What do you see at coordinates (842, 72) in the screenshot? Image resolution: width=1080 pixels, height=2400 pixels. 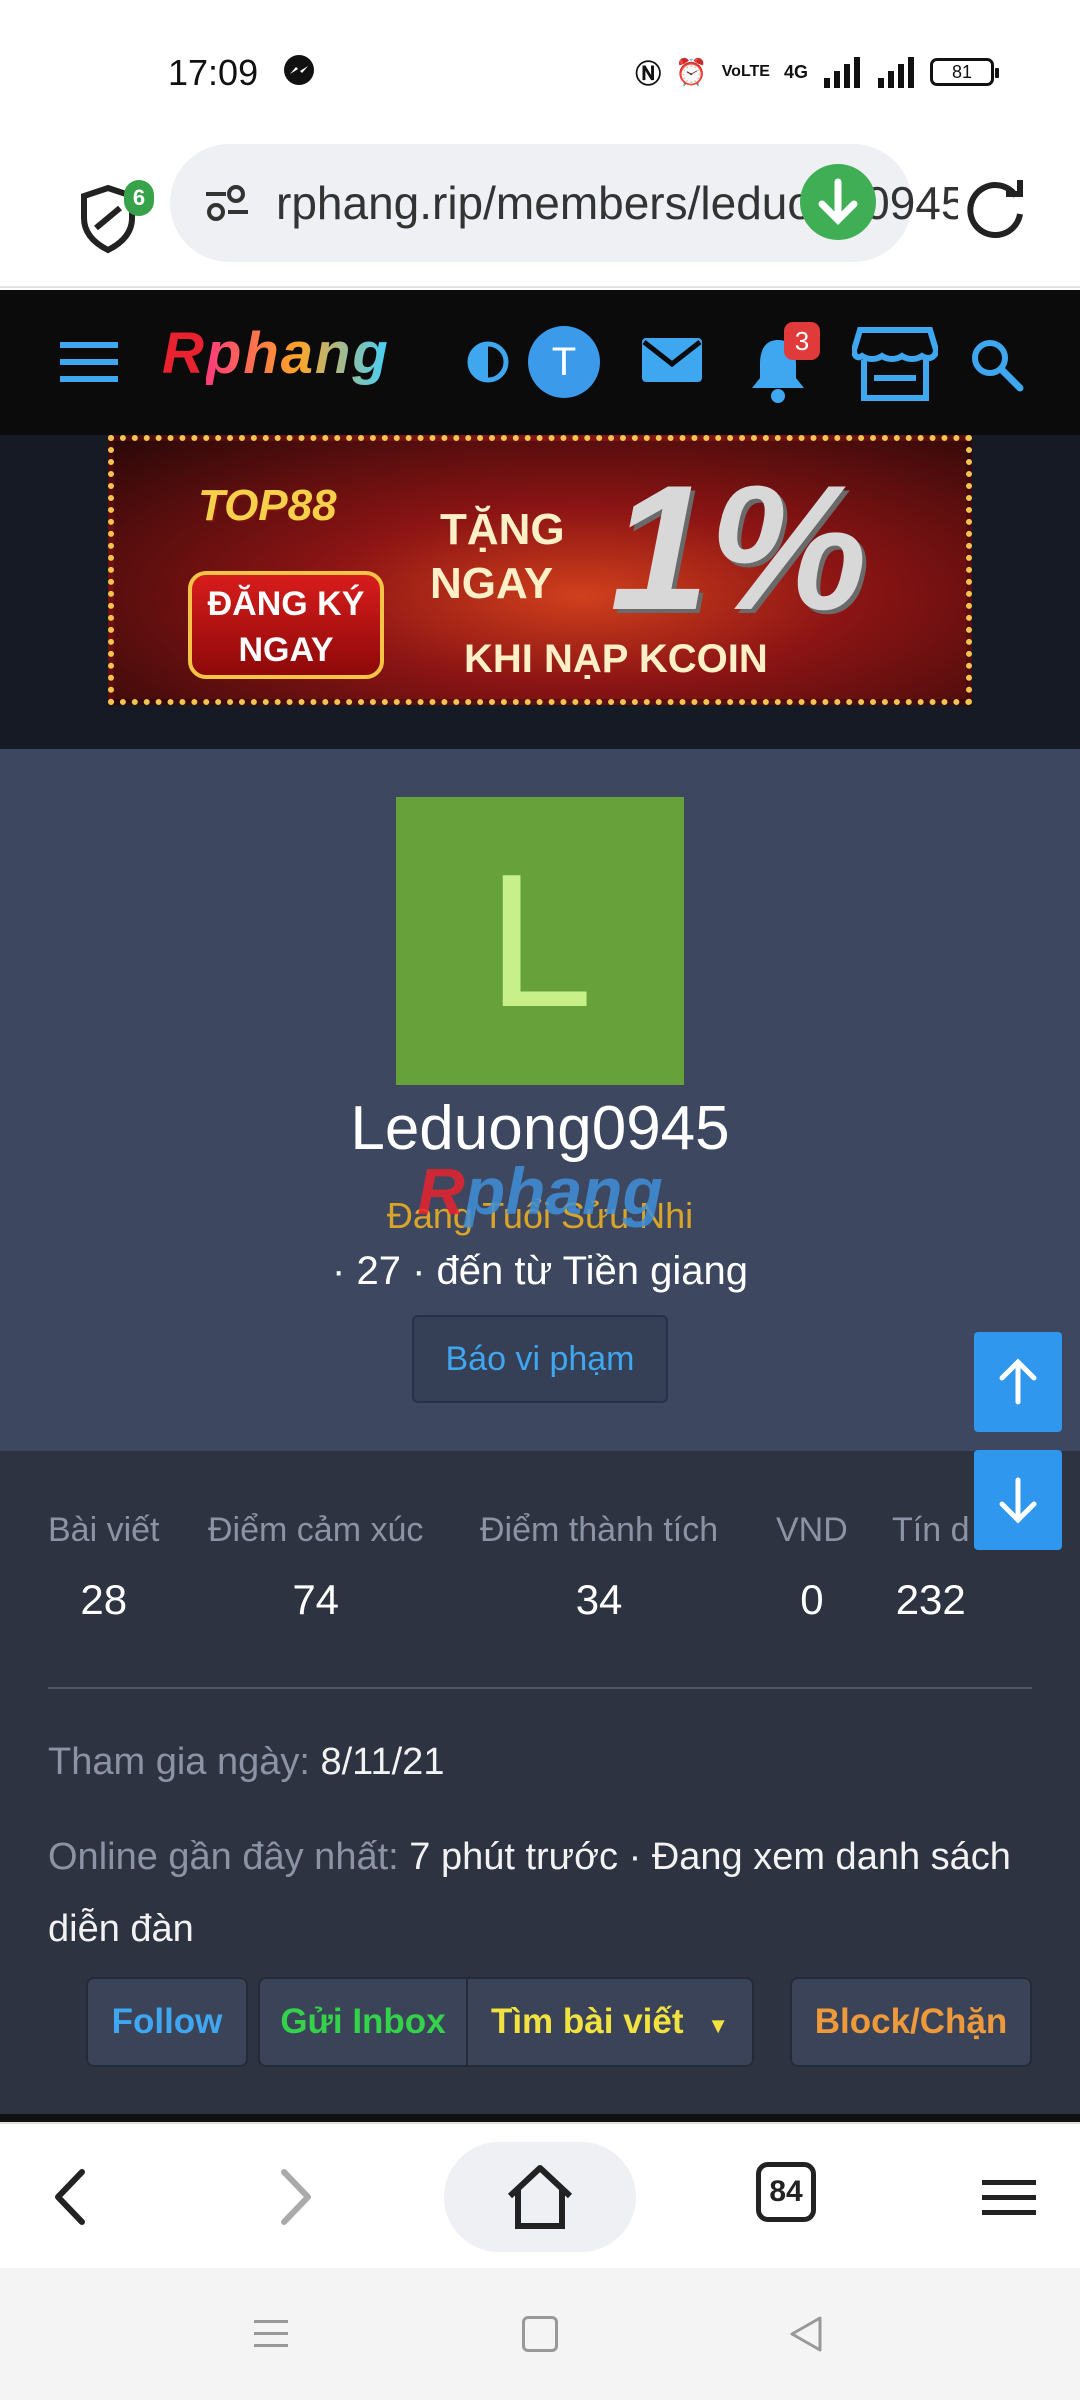 I see `signal-icon` at bounding box center [842, 72].